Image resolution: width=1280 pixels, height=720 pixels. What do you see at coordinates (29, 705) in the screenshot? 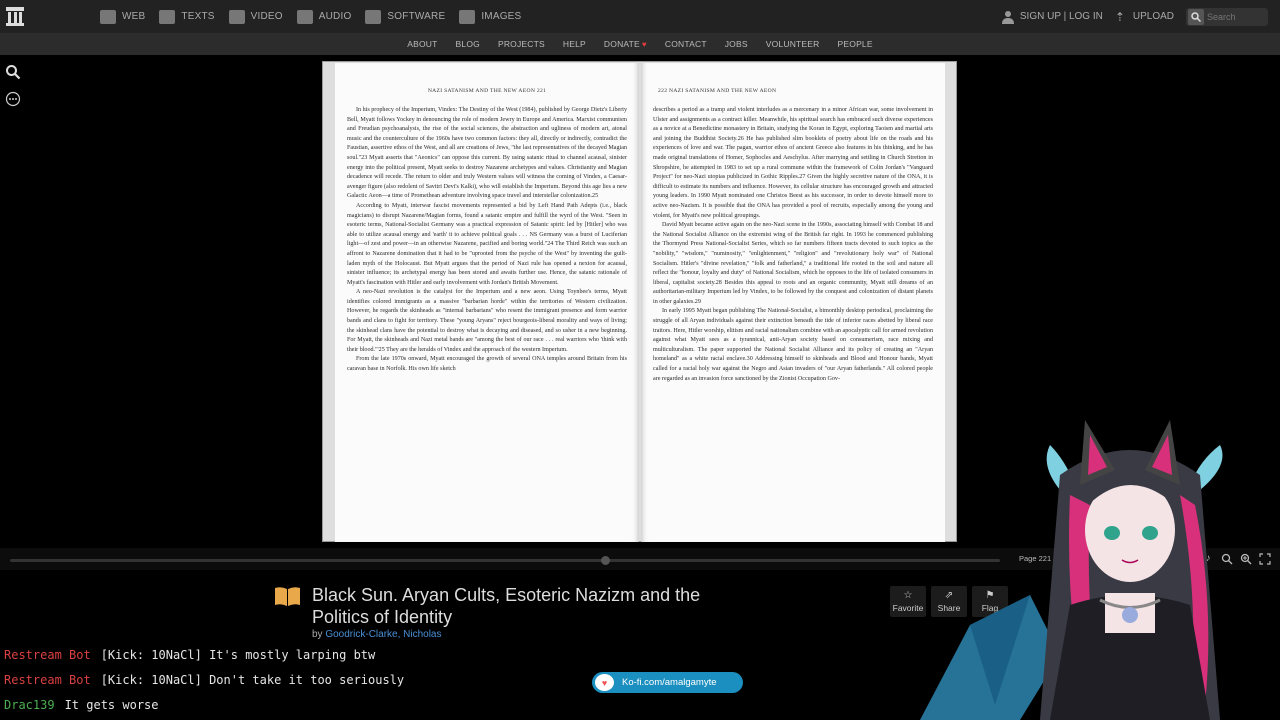
I see `chat-username: Drac139` at bounding box center [29, 705].